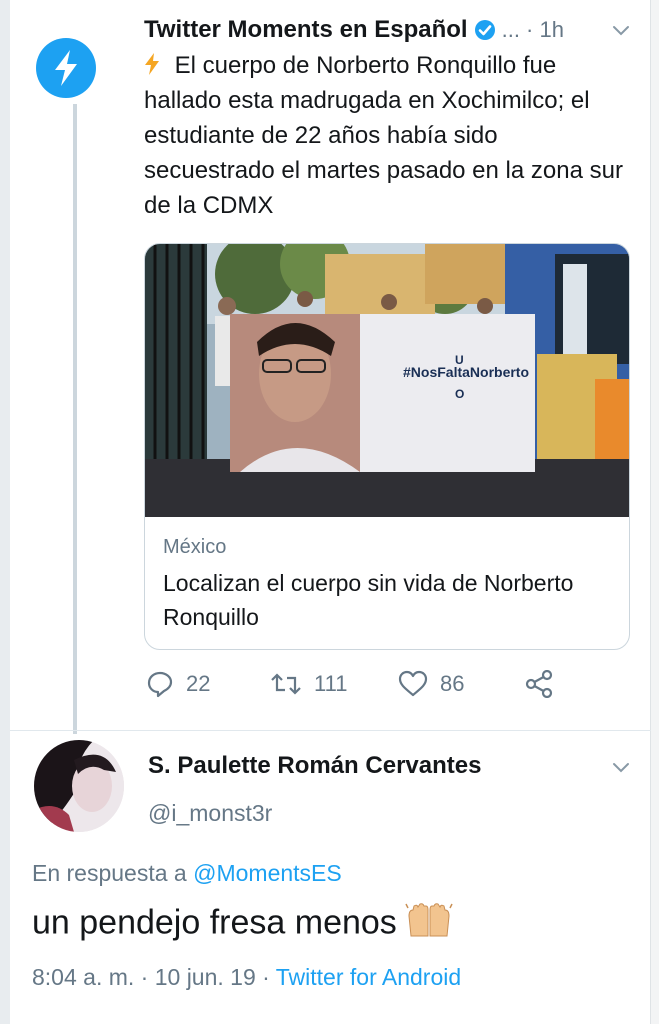 The width and height of the screenshot is (659, 1024). I want to click on retweet-button: 111, so click(308, 684).